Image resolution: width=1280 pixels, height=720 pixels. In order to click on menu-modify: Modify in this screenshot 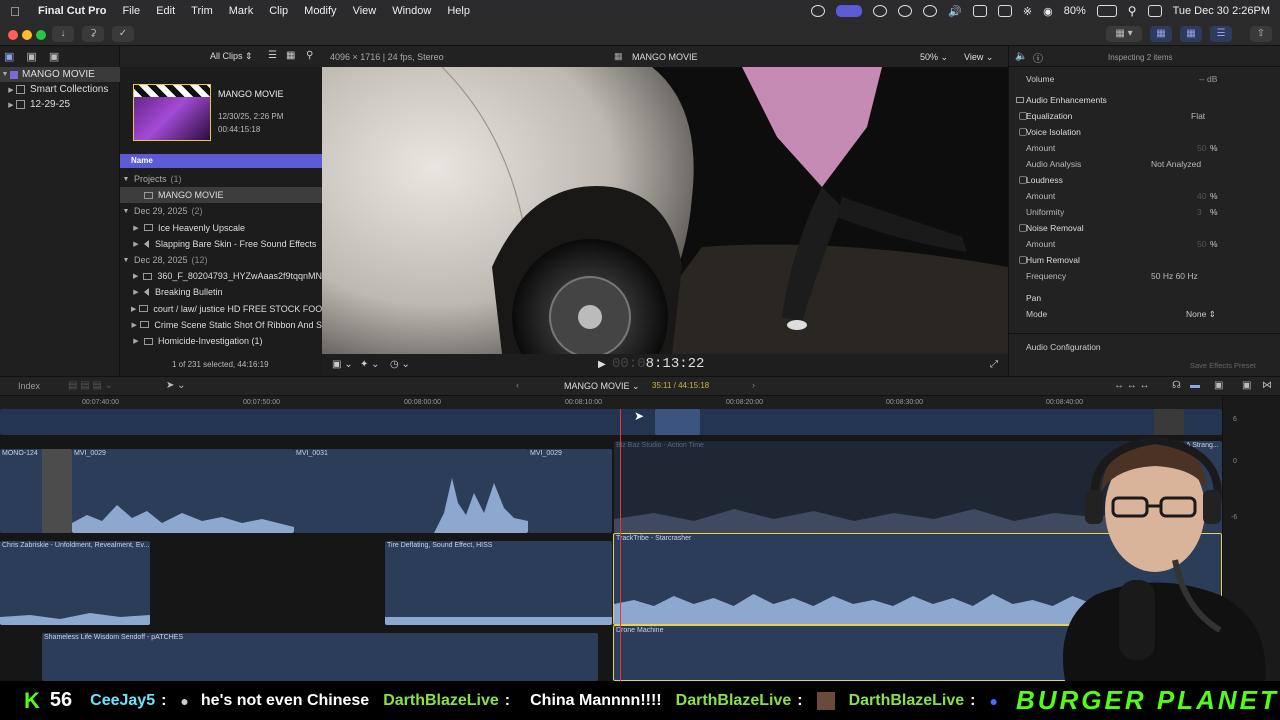, I will do `click(320, 11)`.